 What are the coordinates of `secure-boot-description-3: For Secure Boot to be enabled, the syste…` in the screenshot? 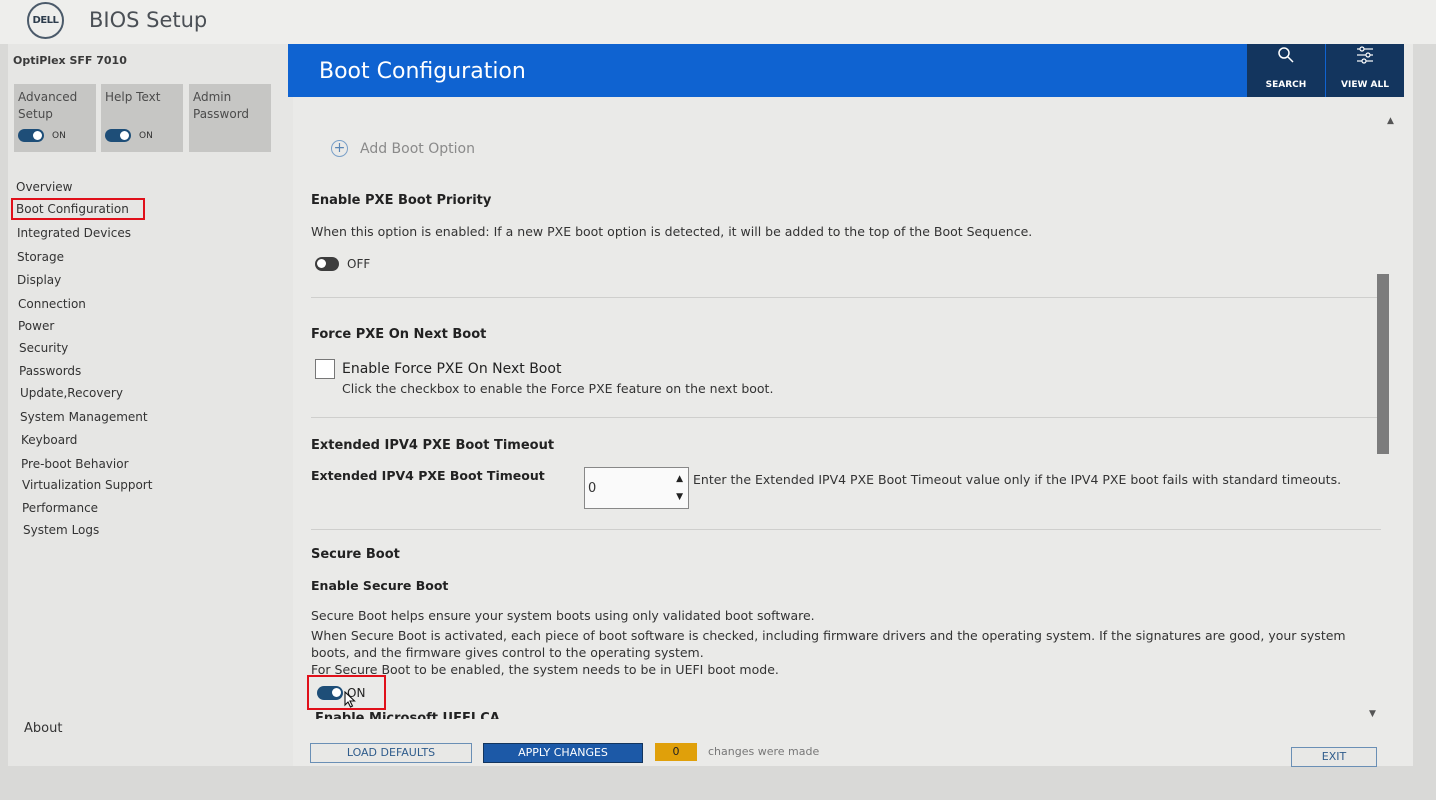 It's located at (545, 669).